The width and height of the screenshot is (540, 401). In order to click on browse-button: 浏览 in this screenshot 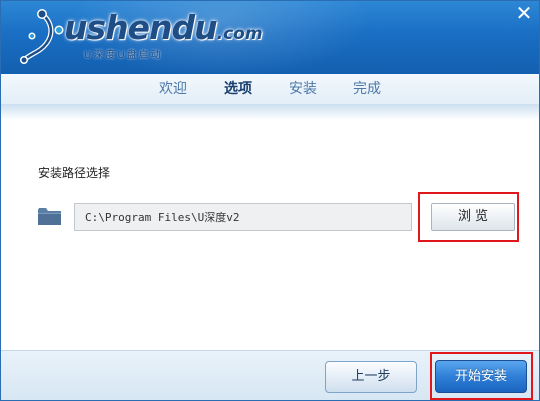, I will do `click(473, 217)`.